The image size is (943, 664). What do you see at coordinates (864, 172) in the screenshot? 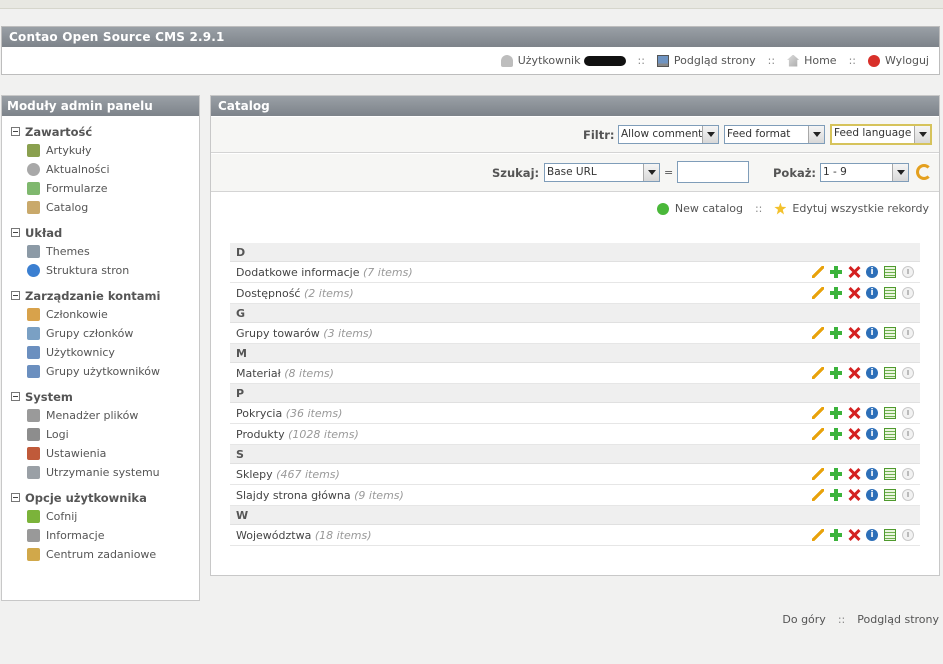
I see `show-range-select: 1 - 9` at bounding box center [864, 172].